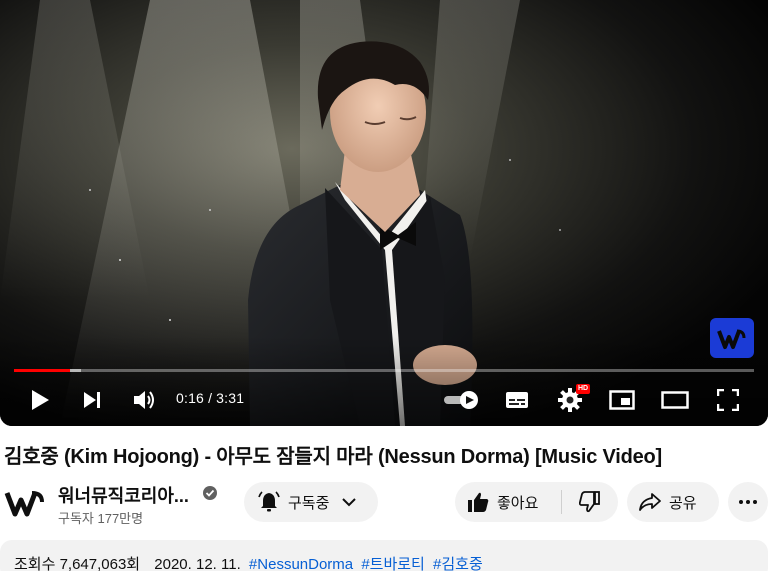 The width and height of the screenshot is (768, 571). Describe the element at coordinates (583, 389) in the screenshot. I see `hd-badge: HD` at that location.